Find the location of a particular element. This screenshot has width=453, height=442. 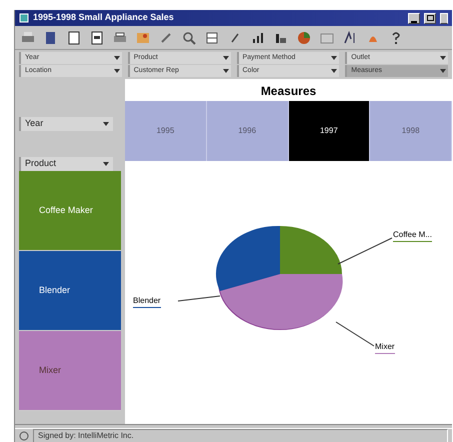

dimension-dropdown: Product is located at coordinates (66, 164).